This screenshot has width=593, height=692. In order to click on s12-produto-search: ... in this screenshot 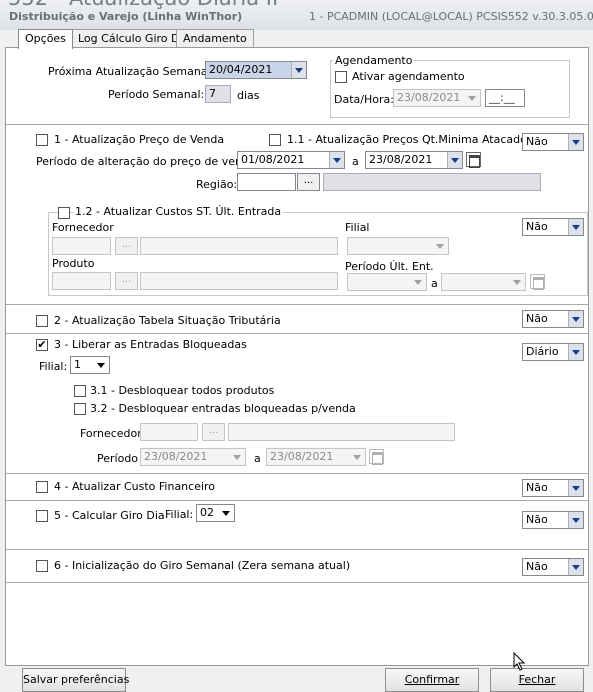, I will do `click(126, 281)`.